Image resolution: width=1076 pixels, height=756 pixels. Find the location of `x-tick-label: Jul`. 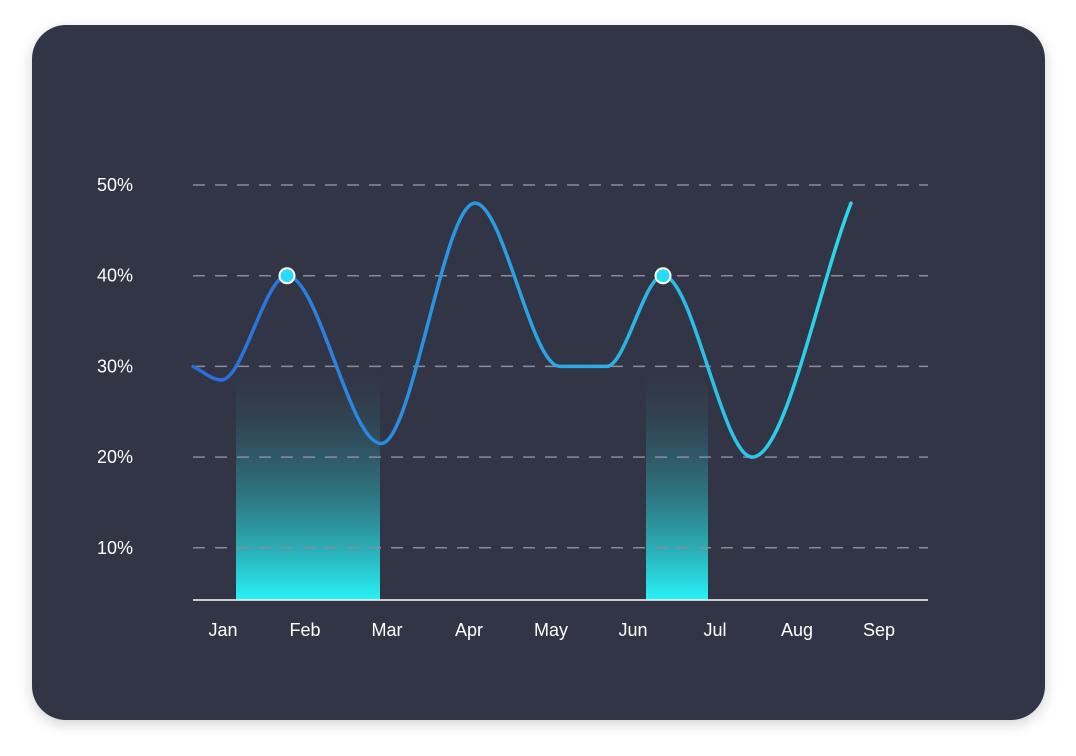

x-tick-label: Jul is located at coordinates (714, 630).